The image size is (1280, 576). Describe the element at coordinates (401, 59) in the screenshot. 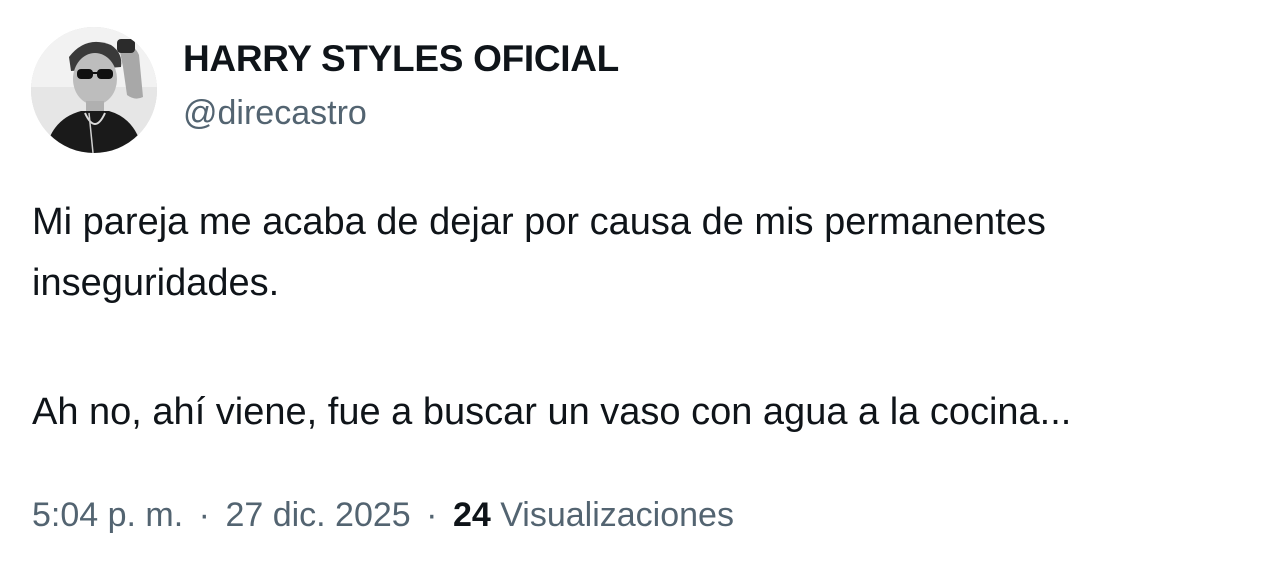

I see `author-display-name: HARRY STYLES OFICIAL` at that location.